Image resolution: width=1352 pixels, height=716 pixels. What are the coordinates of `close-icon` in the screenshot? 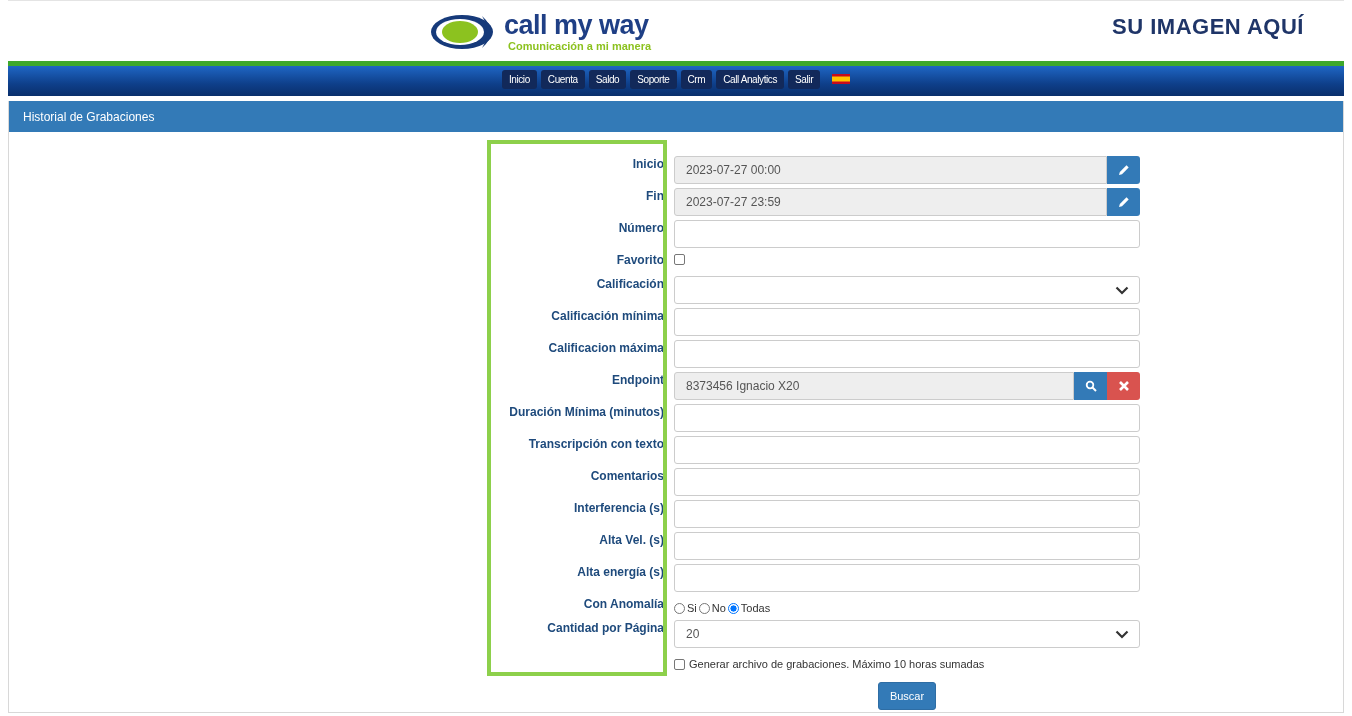 It's located at (1123, 386).